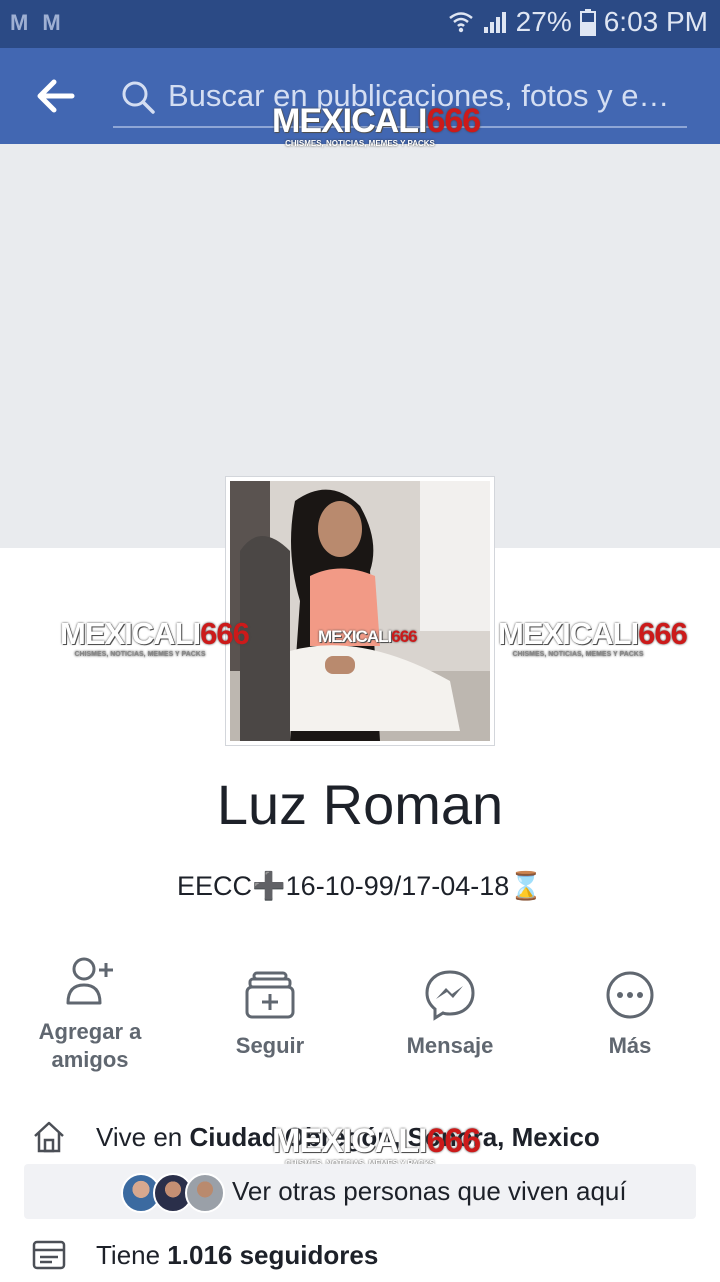 The height and width of the screenshot is (1282, 720). Describe the element at coordinates (630, 1045) in the screenshot. I see `more-label: Más` at that location.